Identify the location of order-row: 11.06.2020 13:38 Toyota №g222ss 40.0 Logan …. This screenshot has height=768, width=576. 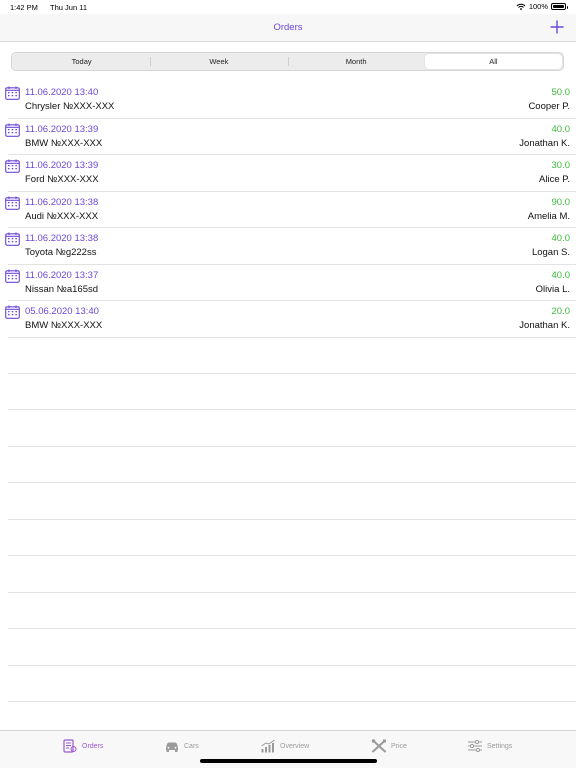
(288, 246).